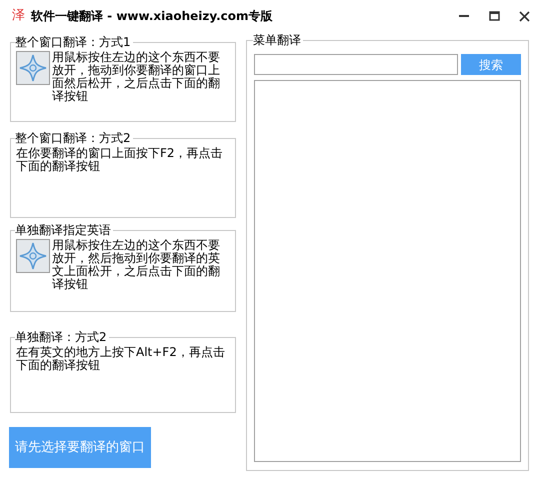 The width and height of the screenshot is (539, 500). What do you see at coordinates (494, 16) in the screenshot?
I see `maximize-icon` at bounding box center [494, 16].